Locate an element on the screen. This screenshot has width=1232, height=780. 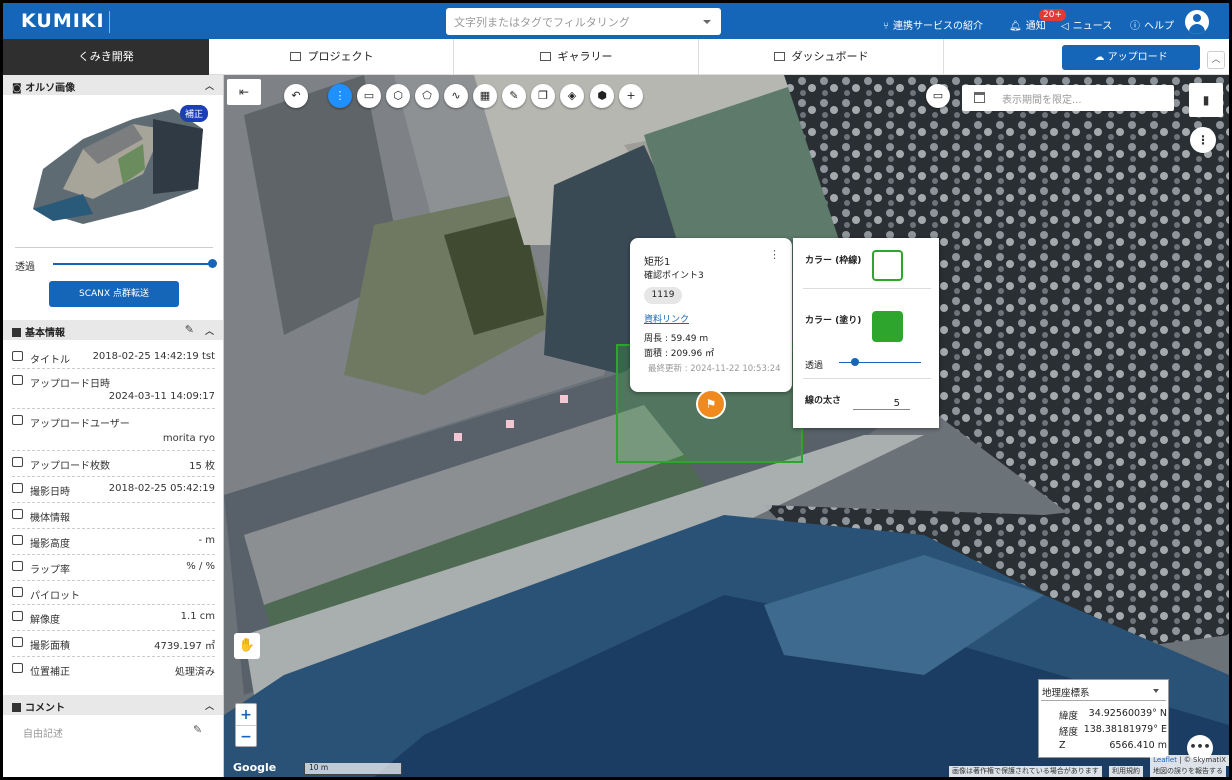
info-row-upload-date: アップロード日時 2024-03-11 14:09:17 is located at coordinates (113, 389).